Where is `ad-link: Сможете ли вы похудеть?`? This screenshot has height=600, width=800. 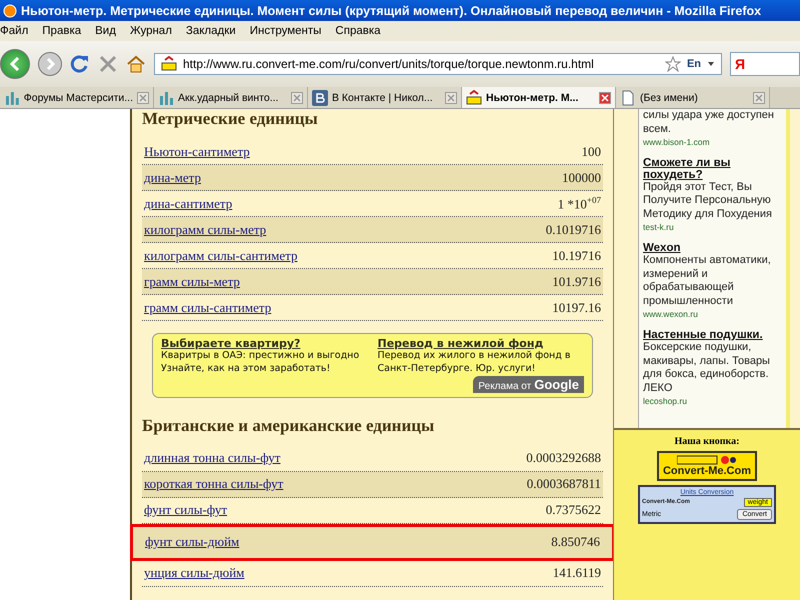
ad-link: Сможете ли вы похудеть? is located at coordinates (712, 168).